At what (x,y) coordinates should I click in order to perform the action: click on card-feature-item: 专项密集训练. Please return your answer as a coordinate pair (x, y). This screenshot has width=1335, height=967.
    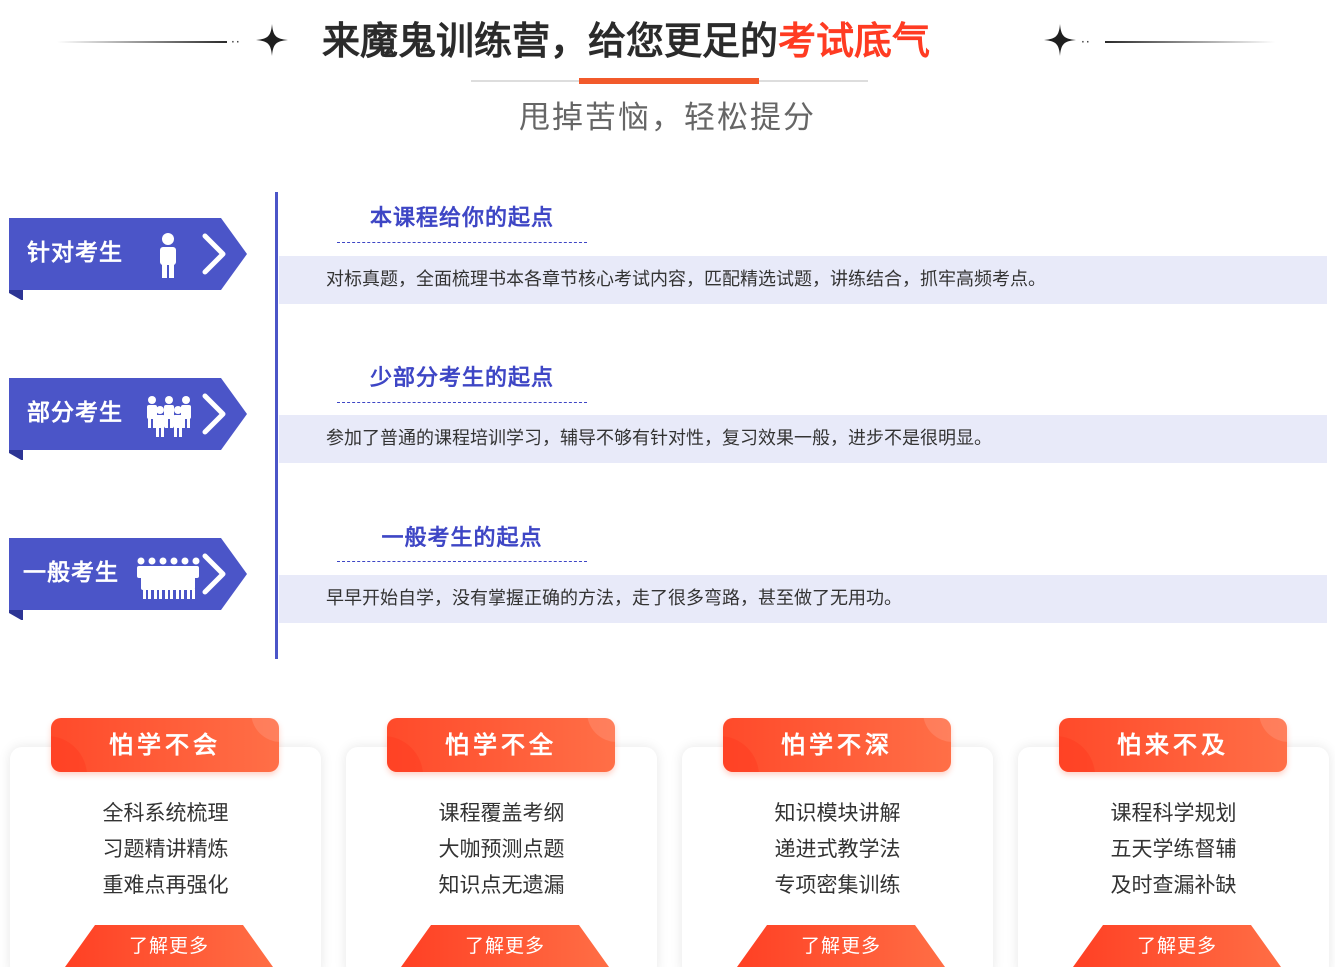
    Looking at the image, I should click on (837, 885).